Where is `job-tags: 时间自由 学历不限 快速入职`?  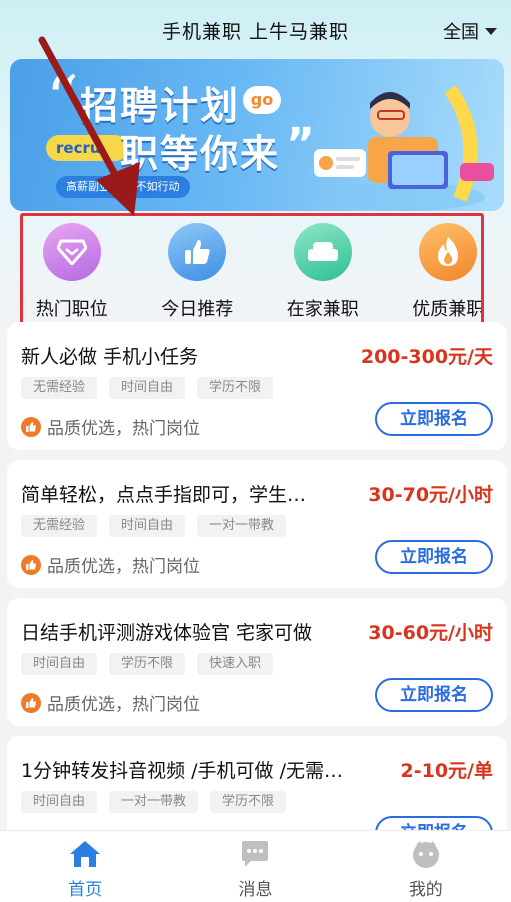
job-tags: 时间自由 学历不限 快速入职 is located at coordinates (147, 664).